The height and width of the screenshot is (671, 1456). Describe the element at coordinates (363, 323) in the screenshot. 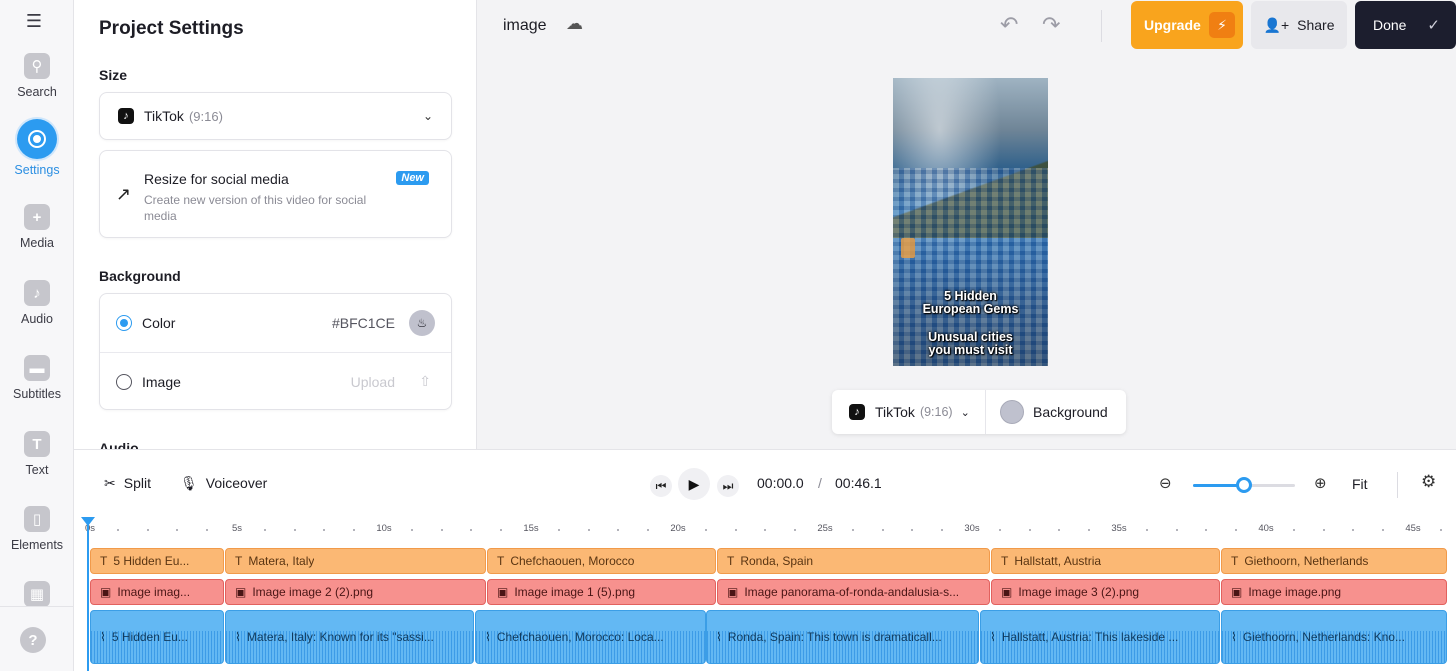

I see `bg-color-hex: #BFC1CE` at that location.